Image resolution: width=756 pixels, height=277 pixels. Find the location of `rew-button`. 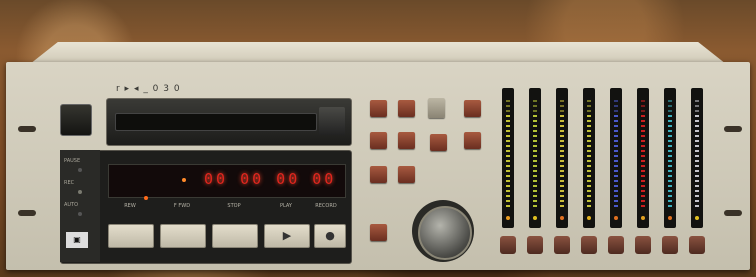

rew-button is located at coordinates (131, 236).